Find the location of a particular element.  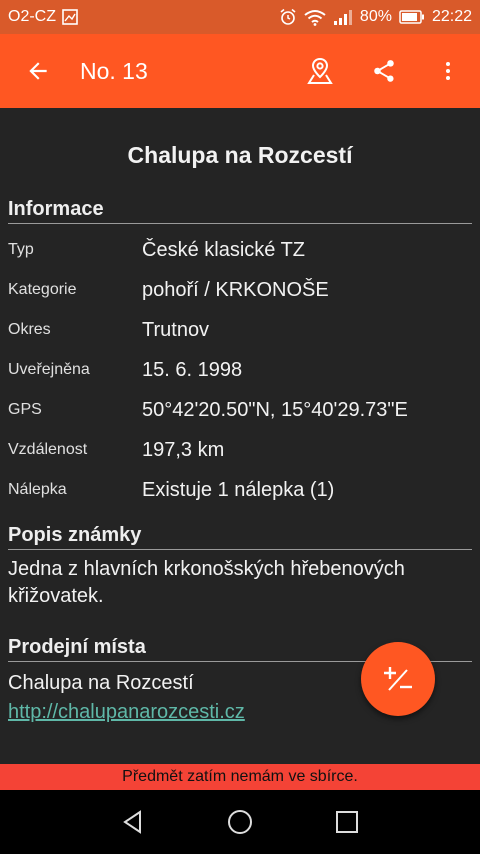

wifi-icon is located at coordinates (315, 17).